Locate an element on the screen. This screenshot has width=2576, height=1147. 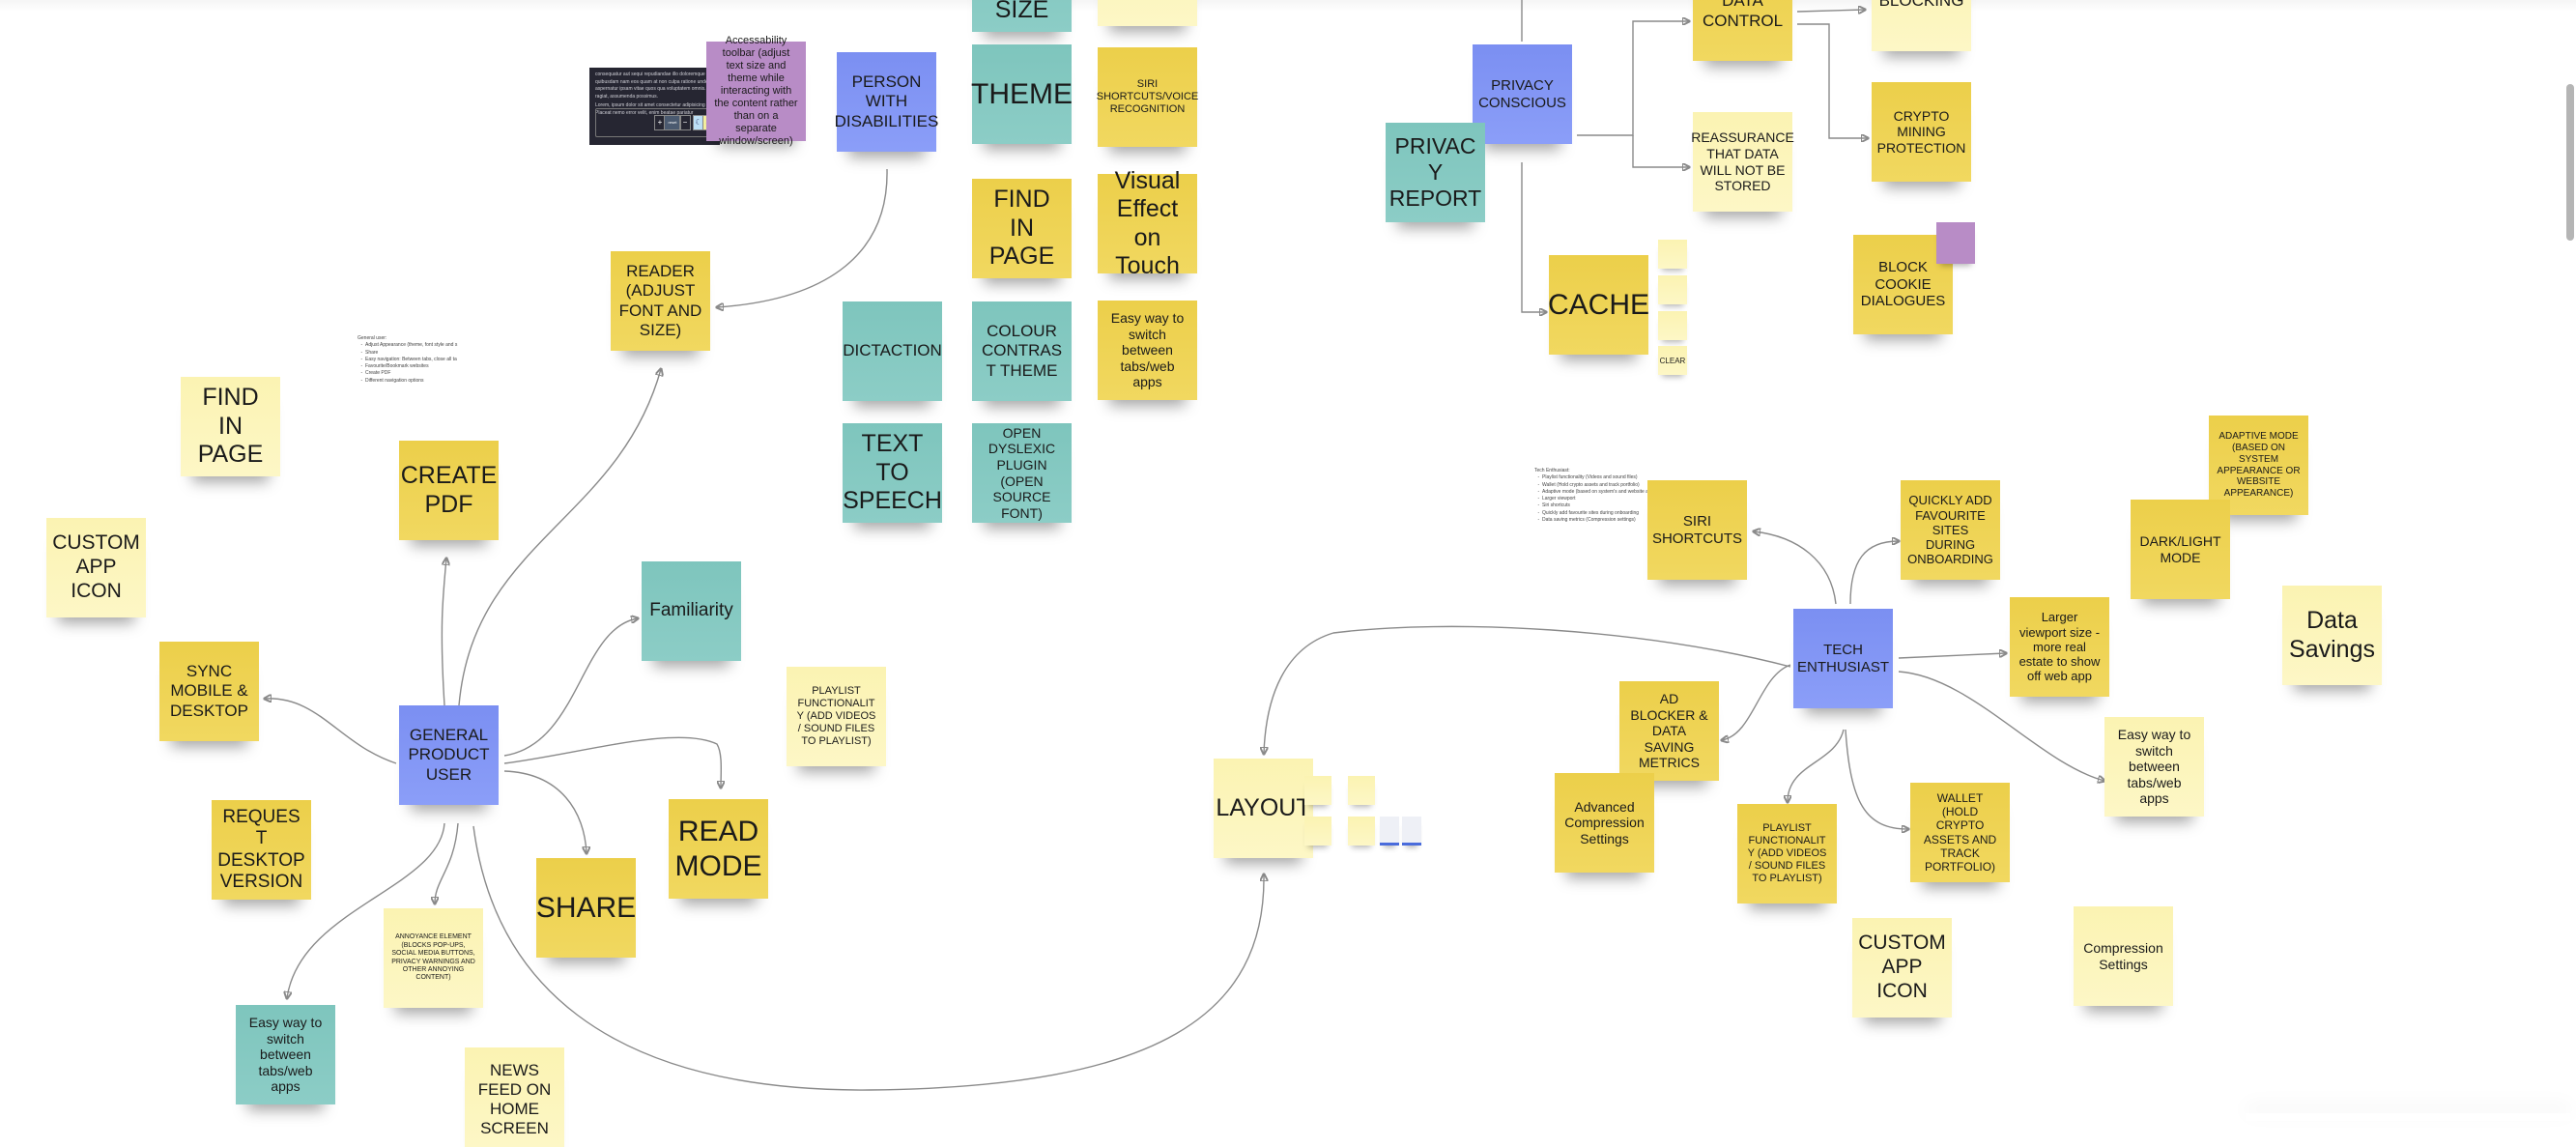
sticky-dictaction: DICTACTION is located at coordinates (893, 351).